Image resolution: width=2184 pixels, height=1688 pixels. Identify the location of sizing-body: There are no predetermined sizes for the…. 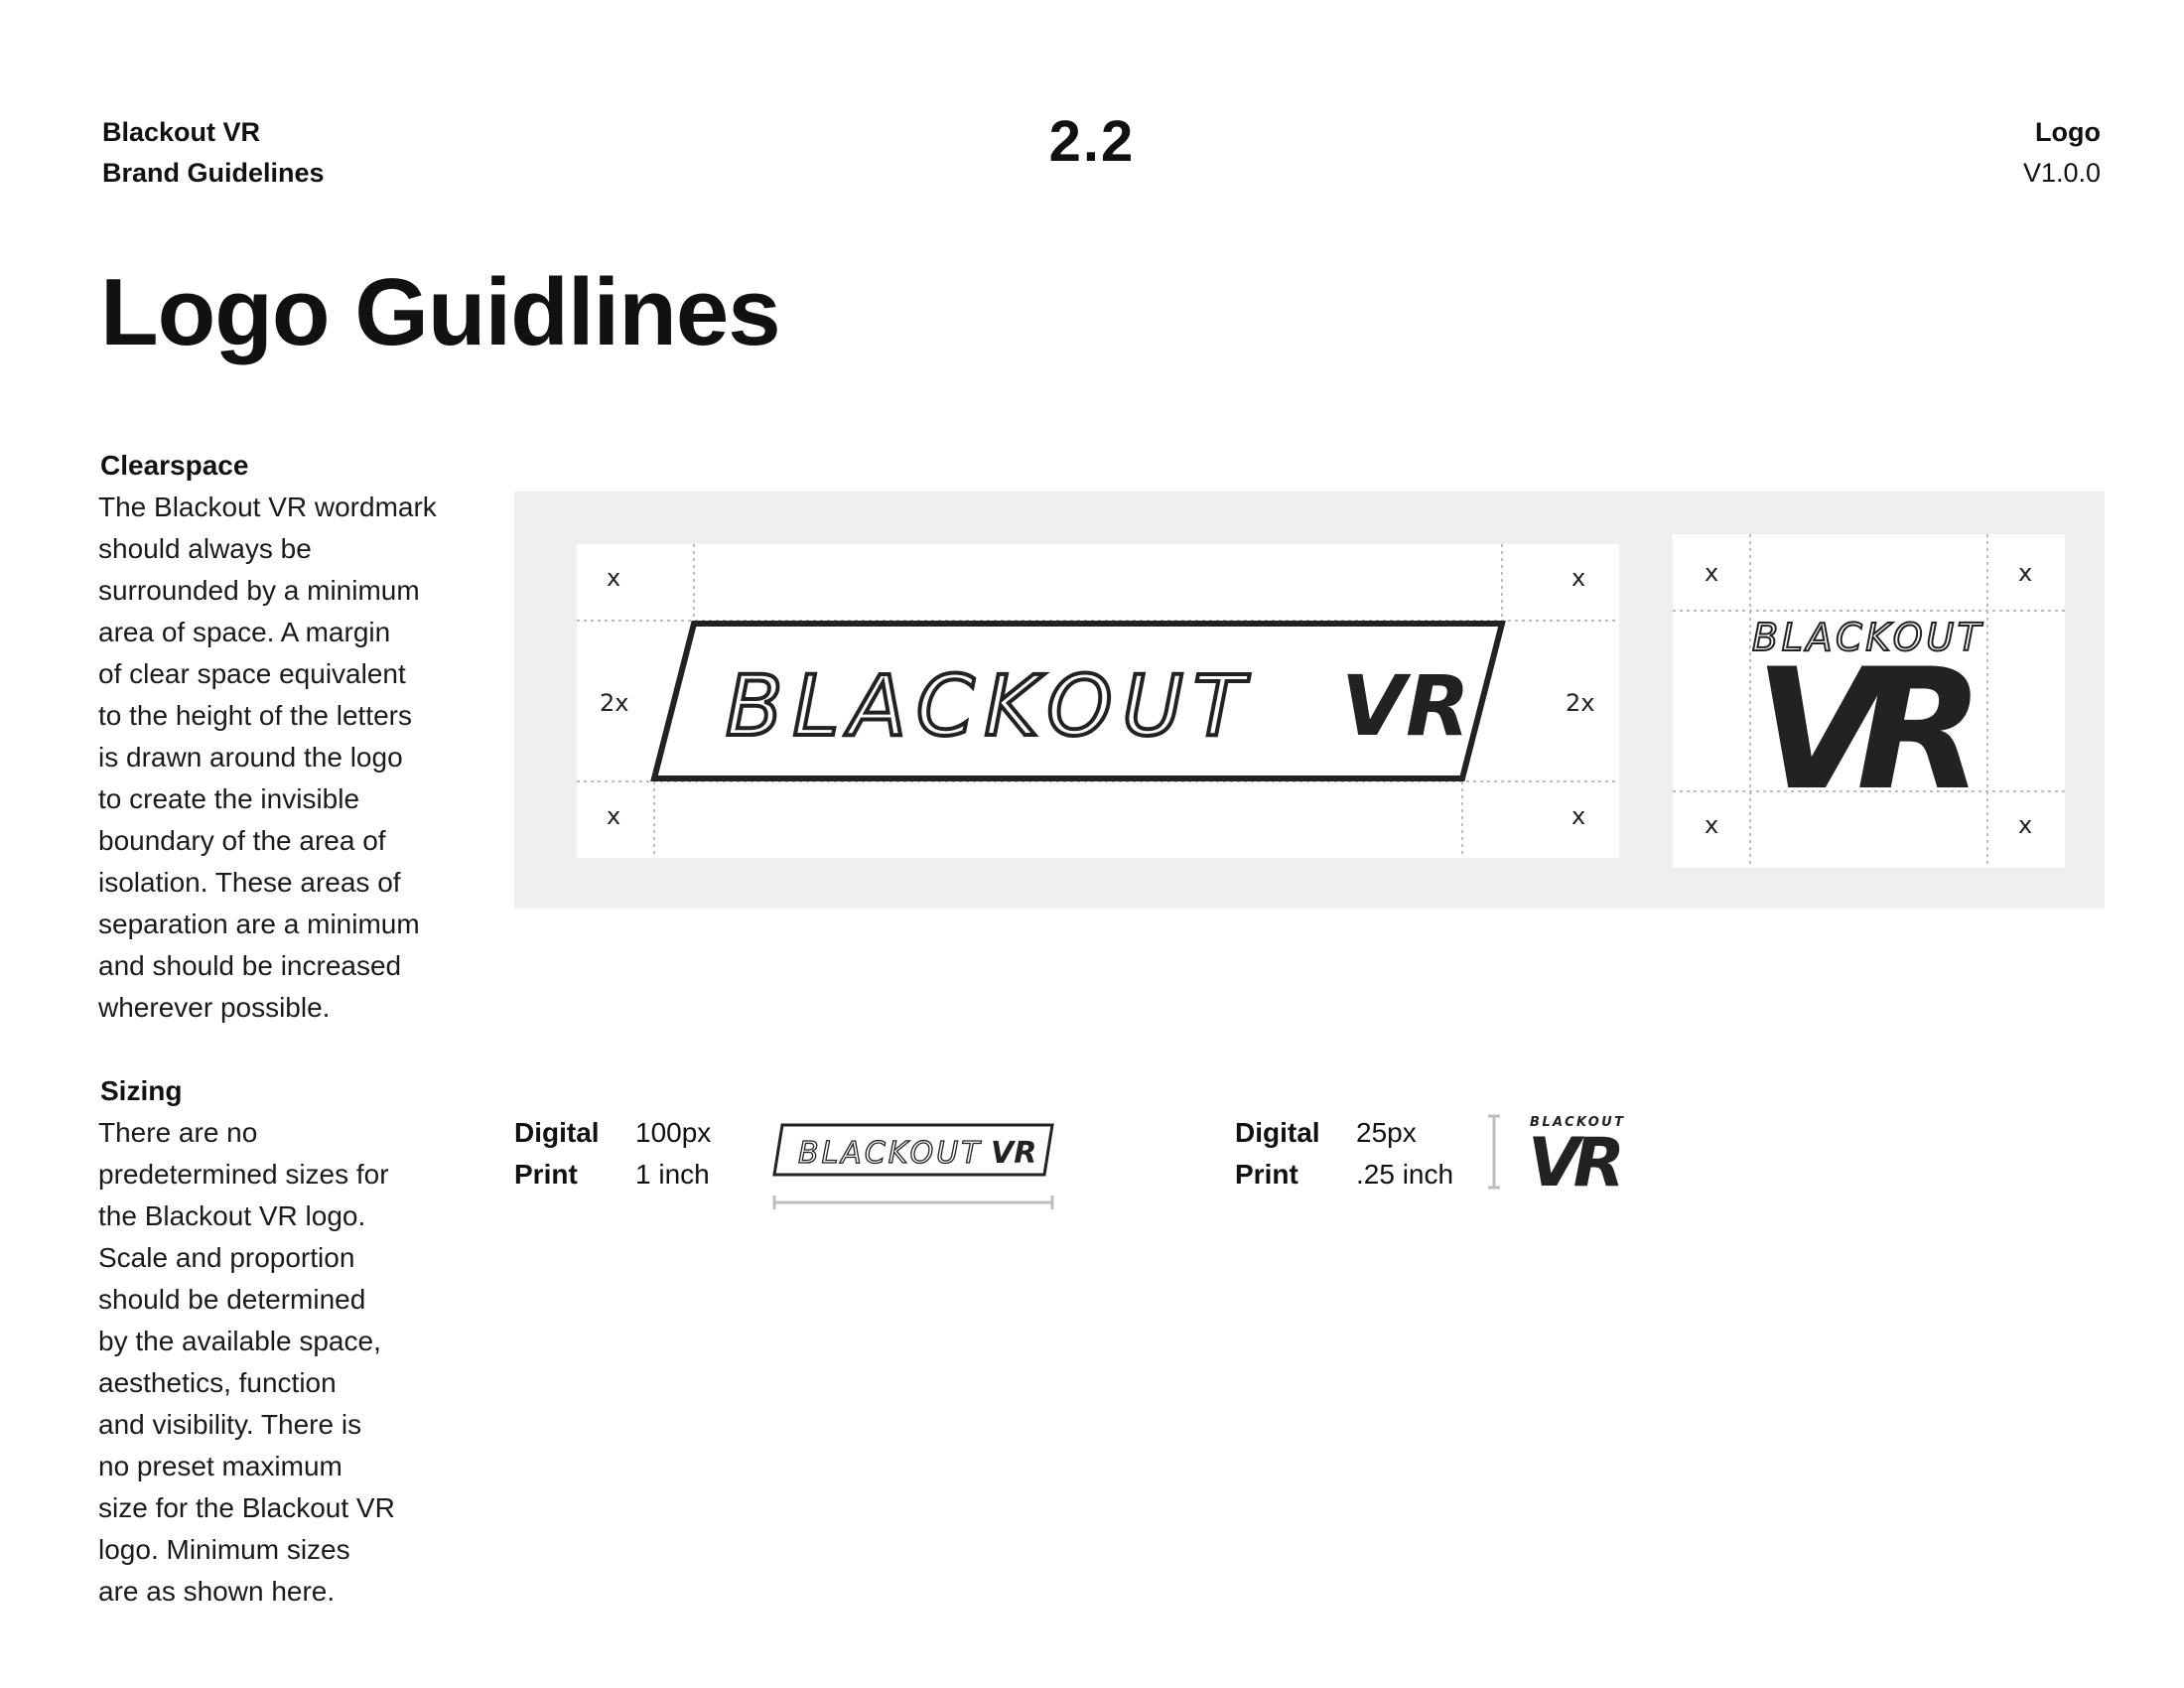
(277, 1362).